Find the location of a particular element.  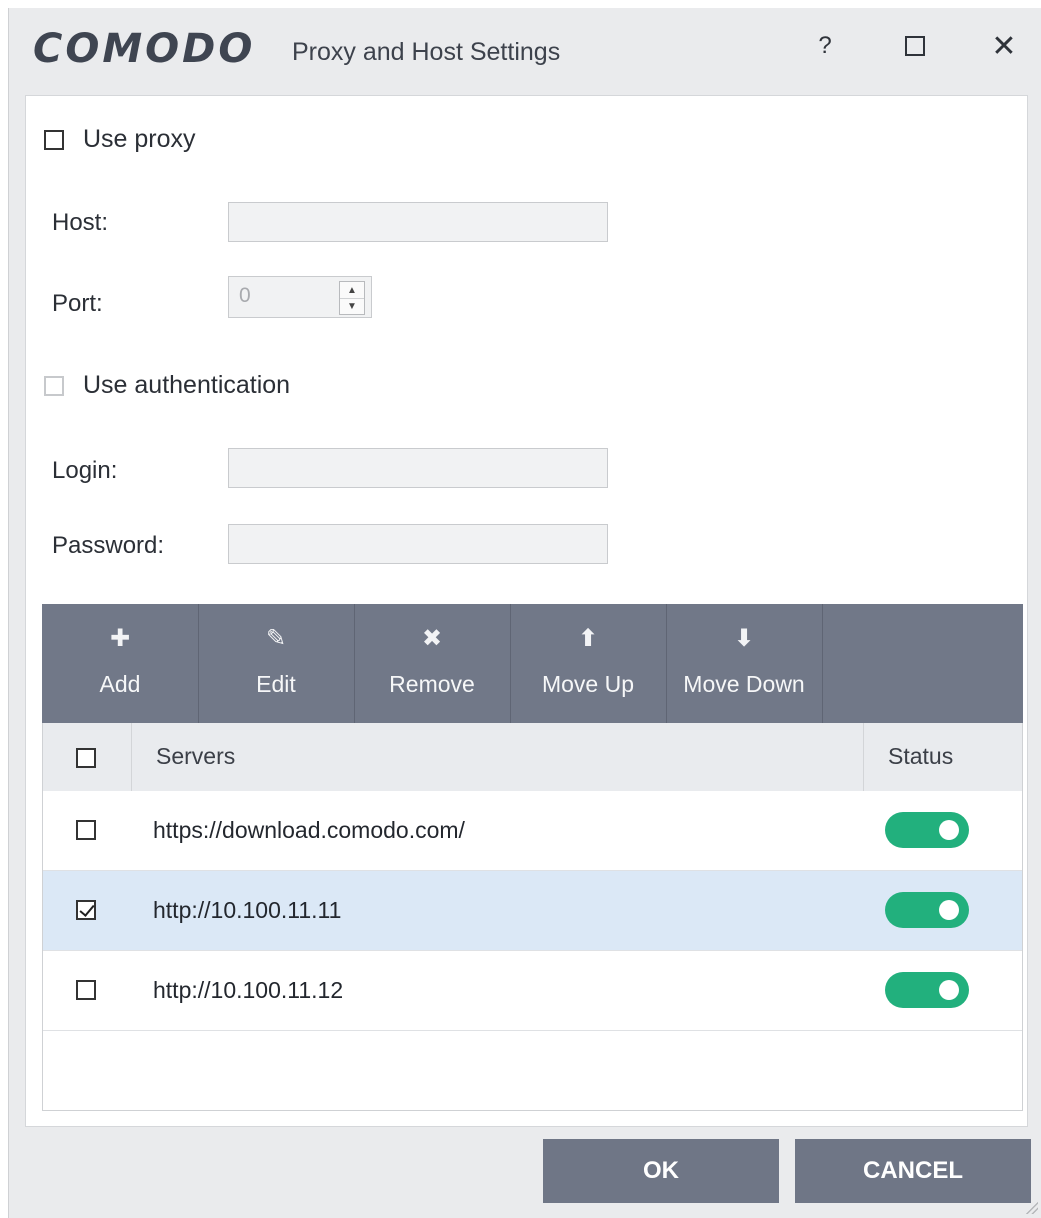

port-value: 0 is located at coordinates (245, 295).